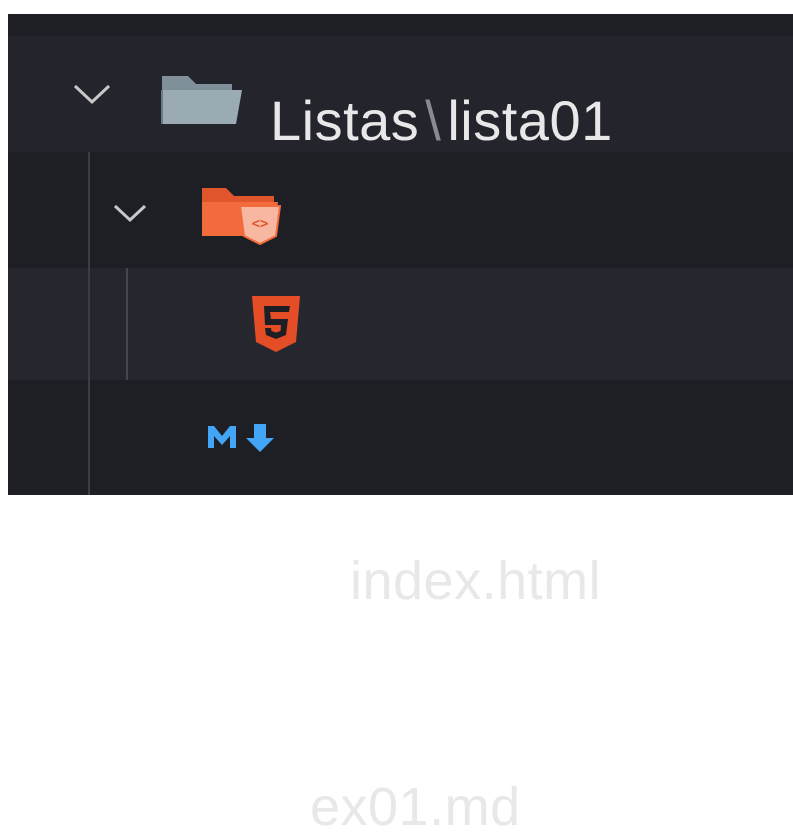  I want to click on html5-icon, so click(276, 324).